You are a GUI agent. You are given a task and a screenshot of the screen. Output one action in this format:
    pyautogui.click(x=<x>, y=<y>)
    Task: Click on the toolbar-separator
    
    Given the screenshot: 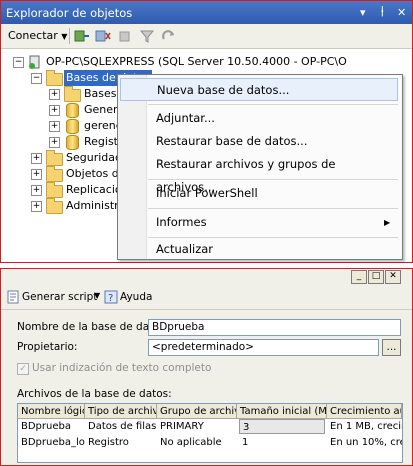 What is the action you would take?
    pyautogui.click(x=69, y=36)
    